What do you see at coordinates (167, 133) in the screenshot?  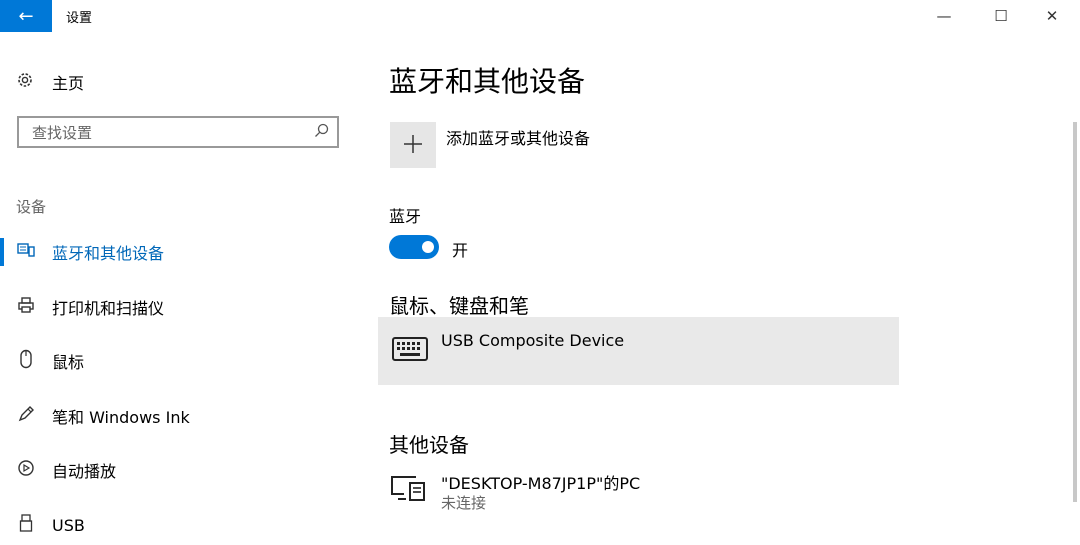 I see `search-input` at bounding box center [167, 133].